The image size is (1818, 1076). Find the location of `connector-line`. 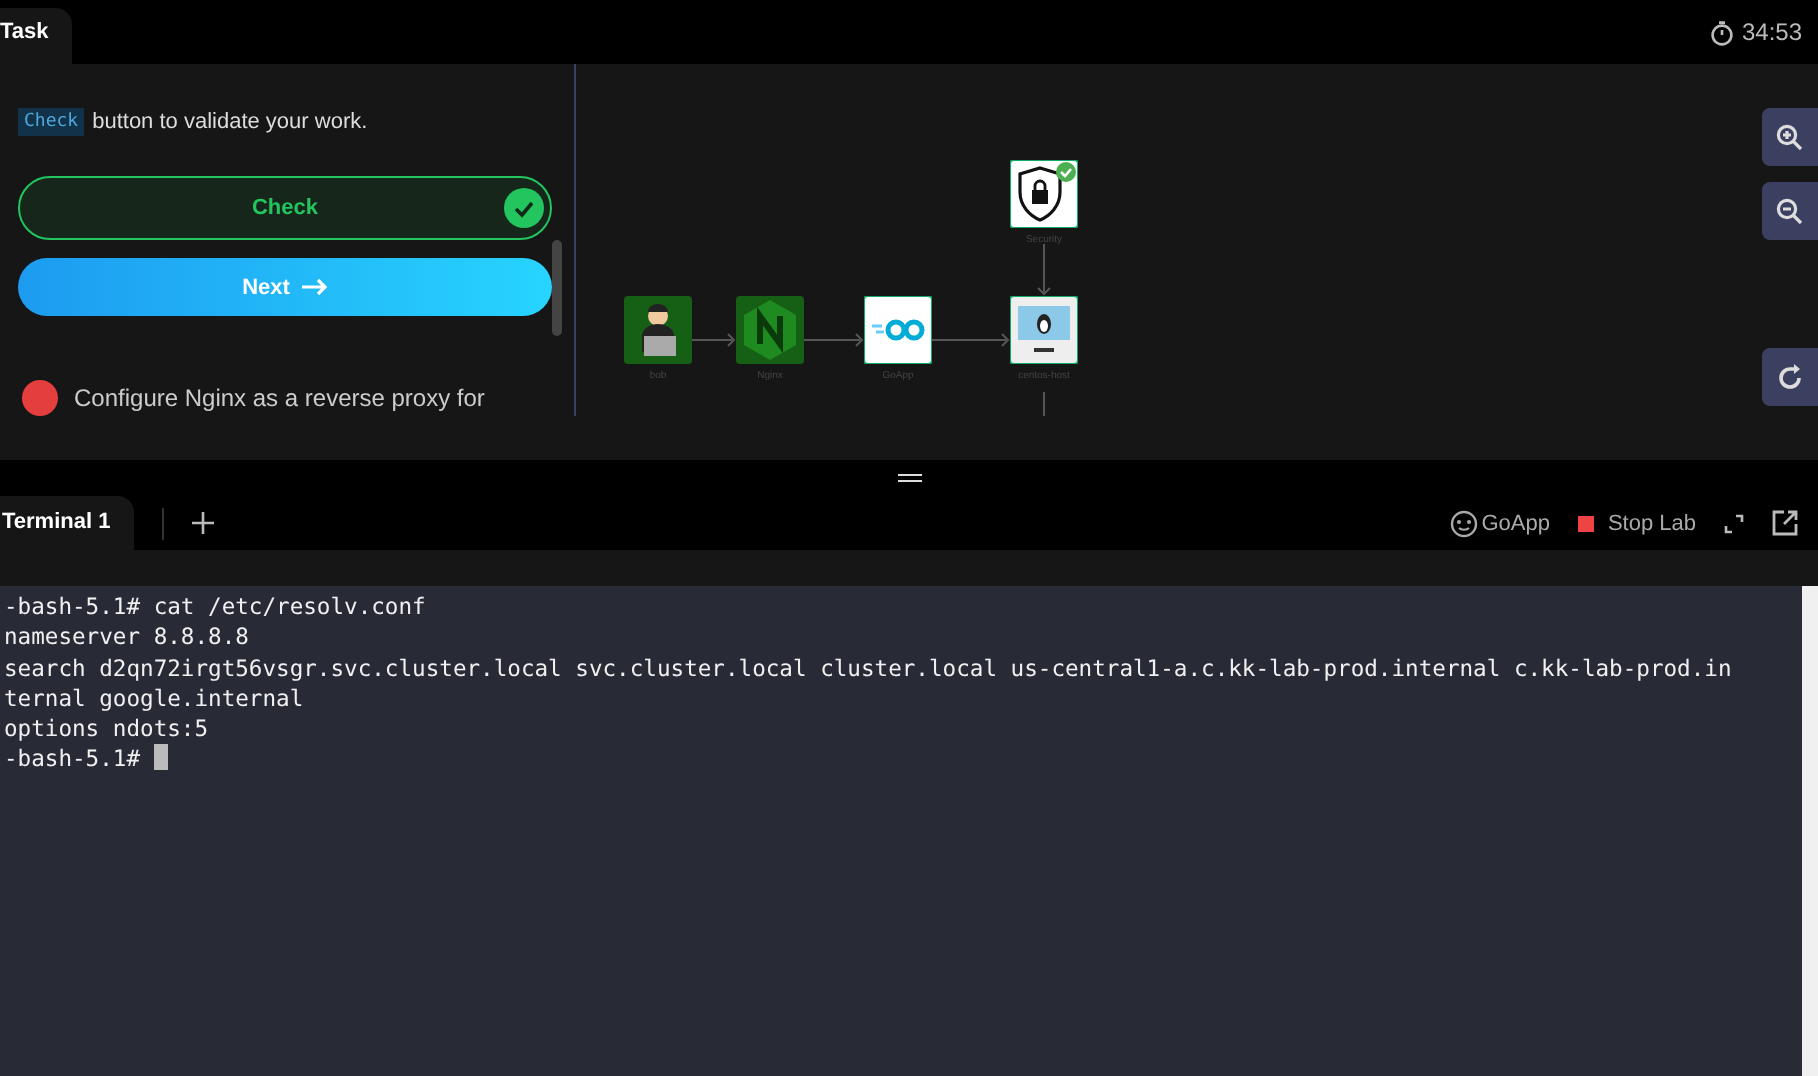

connector-line is located at coordinates (1044, 404).